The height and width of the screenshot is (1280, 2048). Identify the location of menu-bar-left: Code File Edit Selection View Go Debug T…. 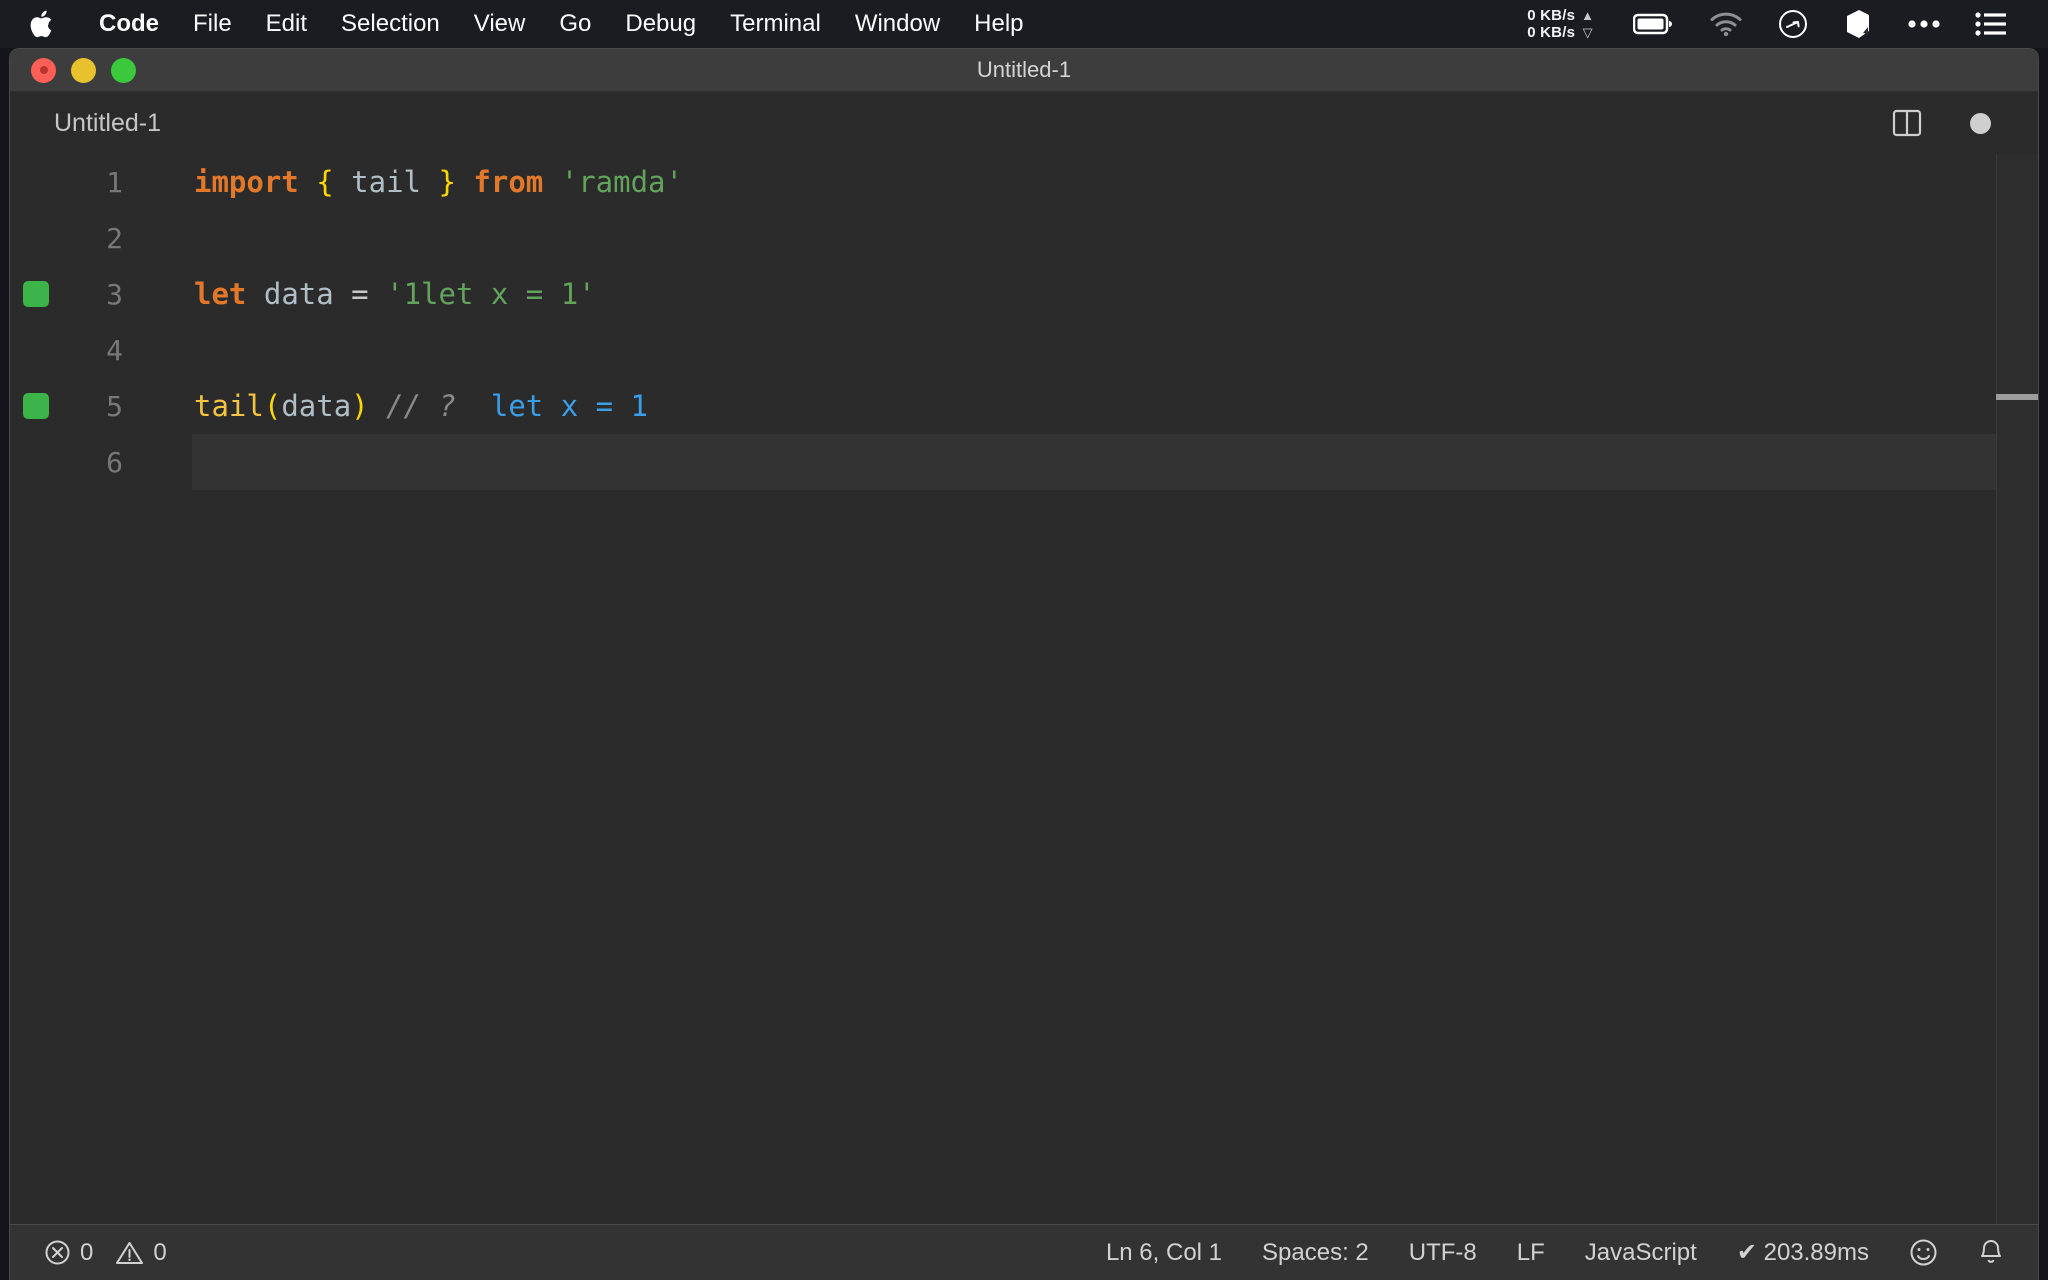
(520, 24).